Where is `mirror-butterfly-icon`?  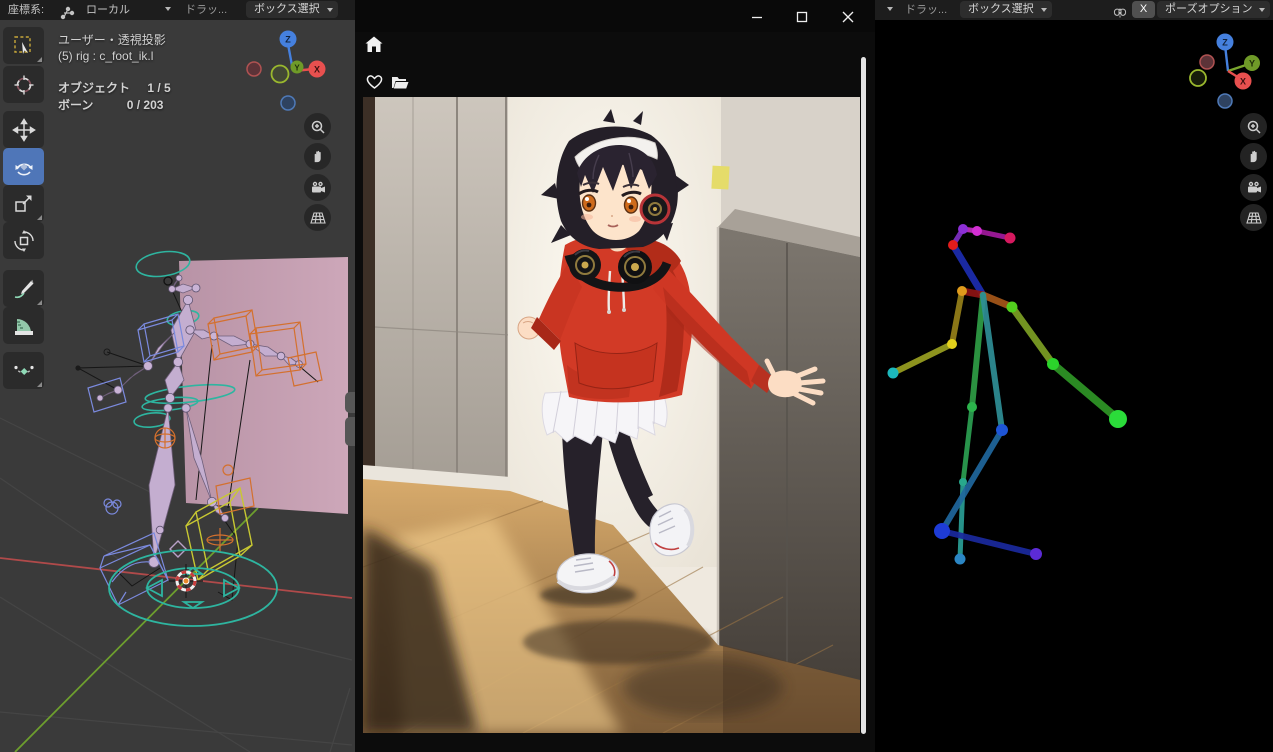
mirror-butterfly-icon is located at coordinates (1120, 13).